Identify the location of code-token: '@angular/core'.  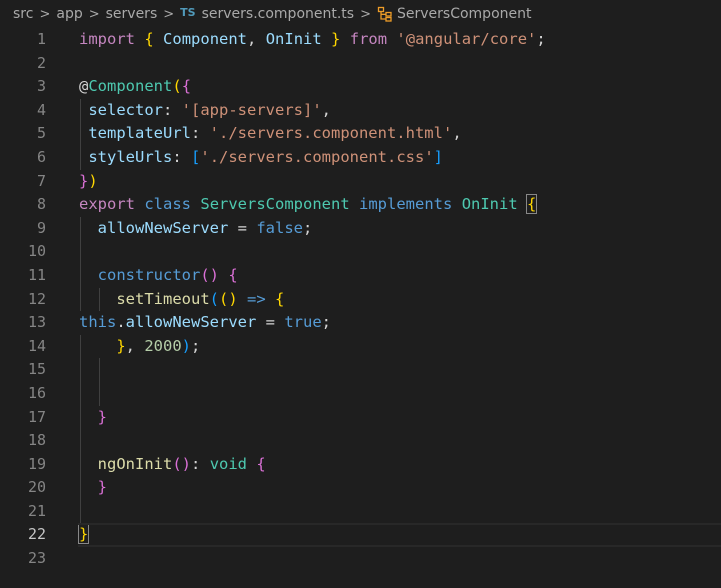
(466, 39).